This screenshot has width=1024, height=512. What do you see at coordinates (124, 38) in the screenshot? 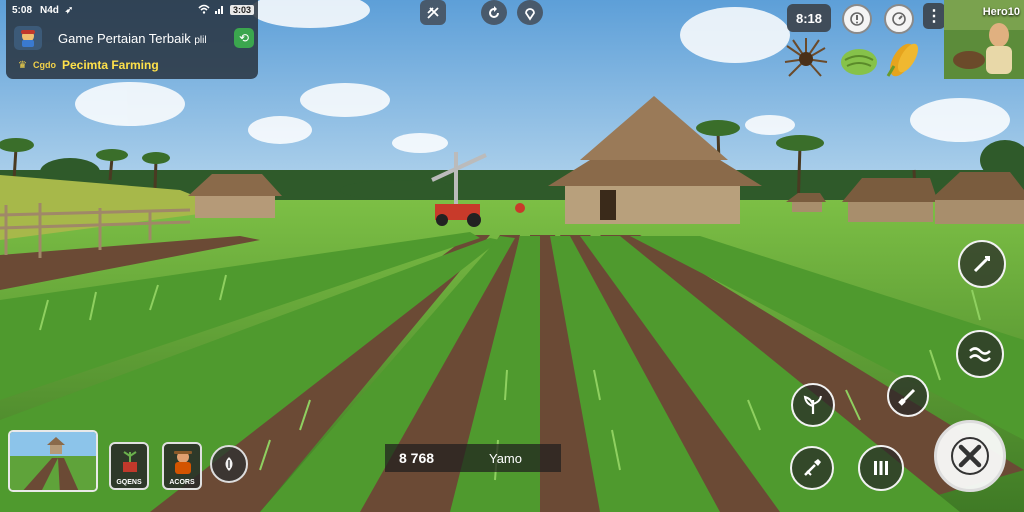
I see `notification-title-text: Game Pertaian Terbaik` at bounding box center [124, 38].